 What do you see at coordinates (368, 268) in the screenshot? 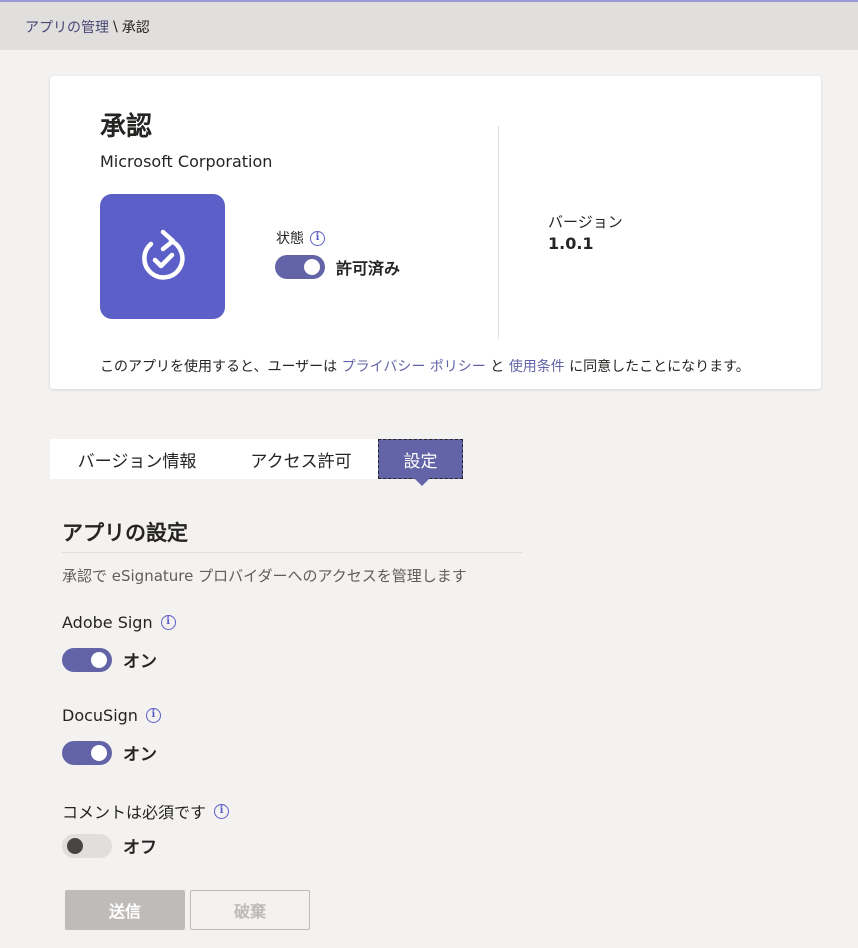
I see `status-value: 許可済み` at bounding box center [368, 268].